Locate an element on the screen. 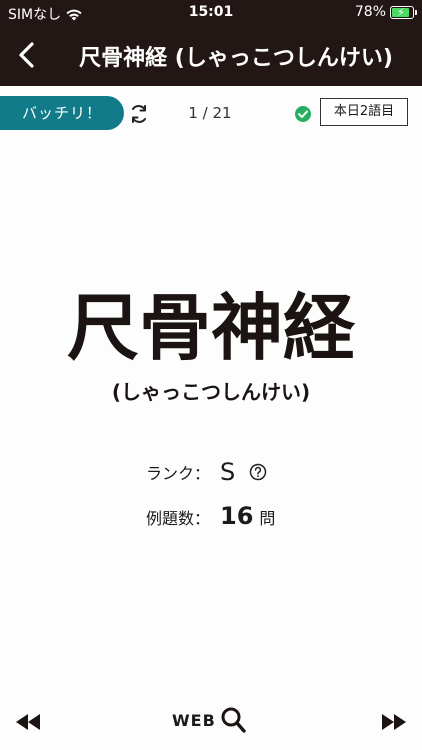 The height and width of the screenshot is (750, 422). back-button is located at coordinates (27, 55).